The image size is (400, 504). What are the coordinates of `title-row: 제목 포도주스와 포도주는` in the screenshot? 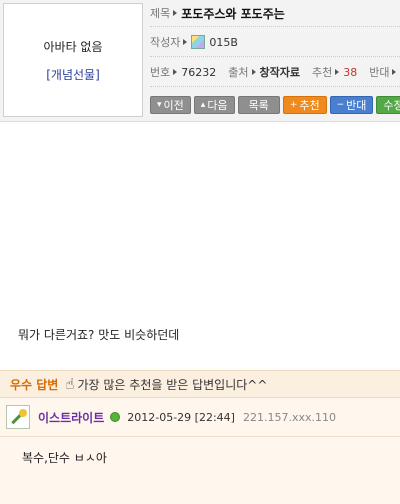 It's located at (217, 13).